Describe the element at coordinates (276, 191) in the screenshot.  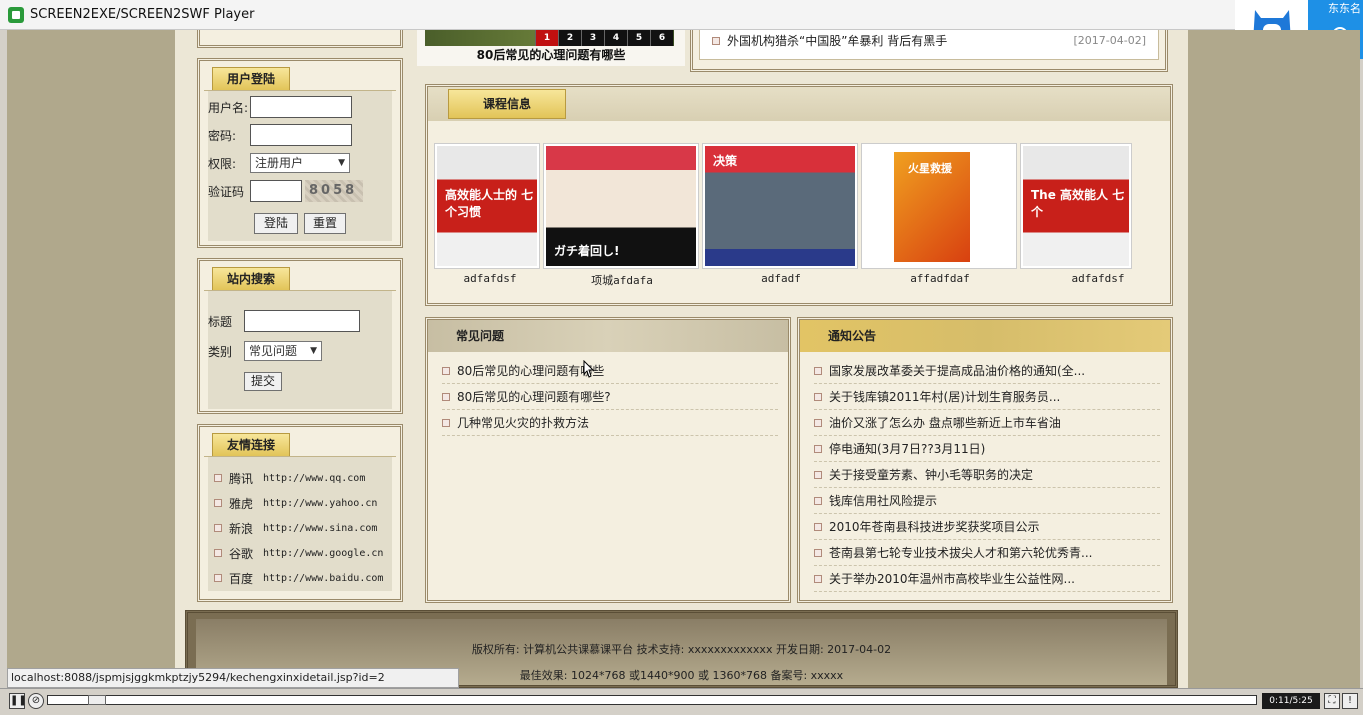
I see `captcha-input` at that location.